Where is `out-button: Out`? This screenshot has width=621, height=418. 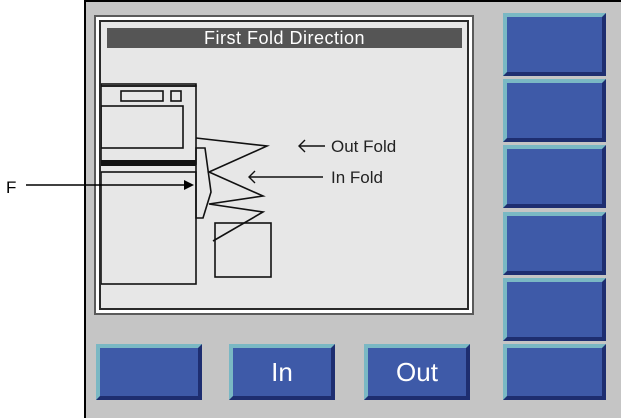 out-button: Out is located at coordinates (417, 372).